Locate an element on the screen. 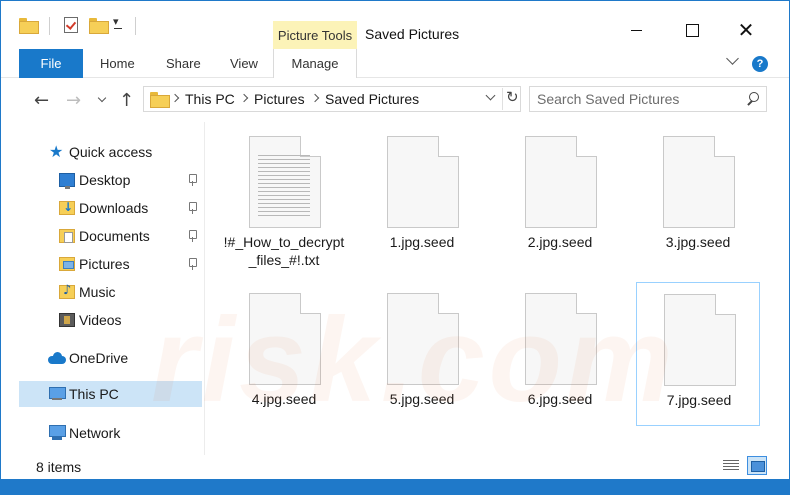 This screenshot has width=790, height=495. list-item: 5.jpg.seed is located at coordinates (422, 354).